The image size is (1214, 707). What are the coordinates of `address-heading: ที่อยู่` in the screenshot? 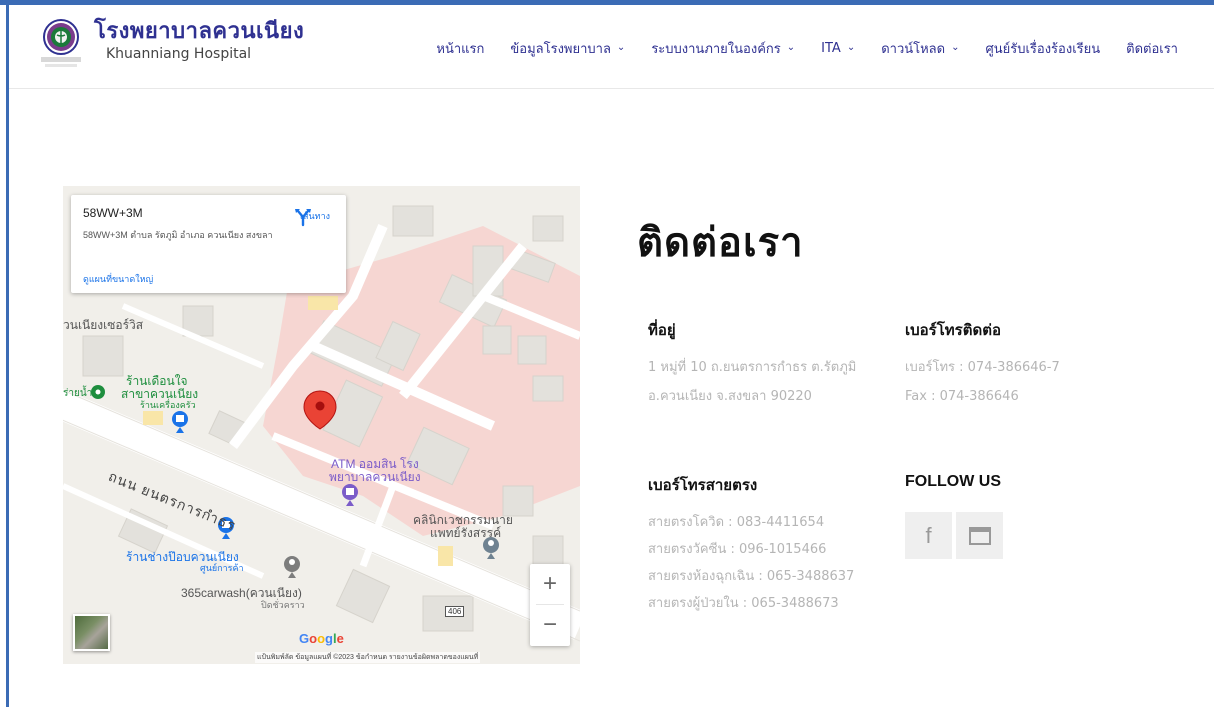 It's located at (662, 330).